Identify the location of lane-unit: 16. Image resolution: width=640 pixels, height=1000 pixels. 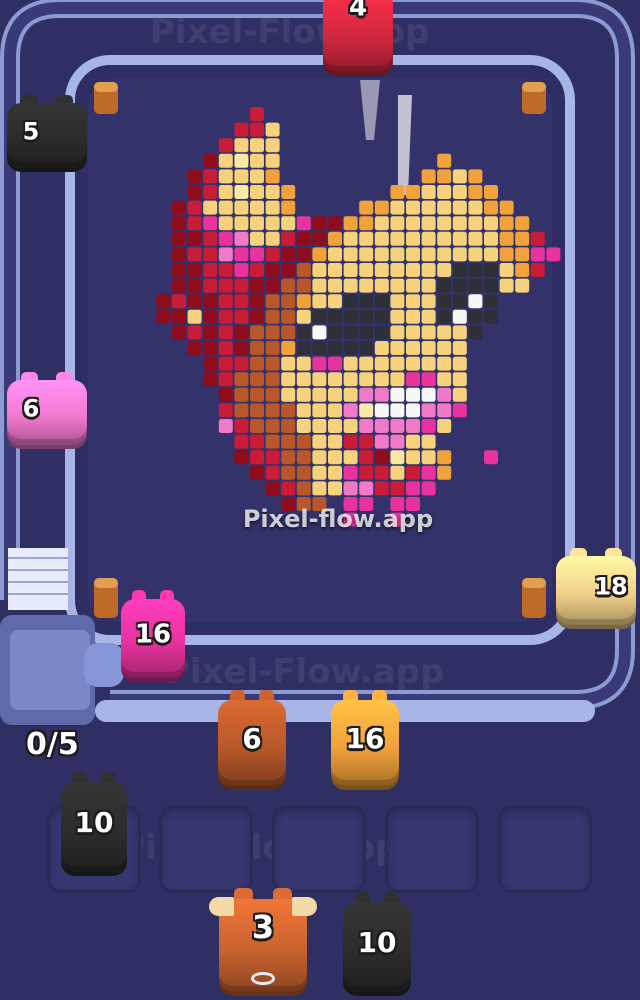
(365, 740).